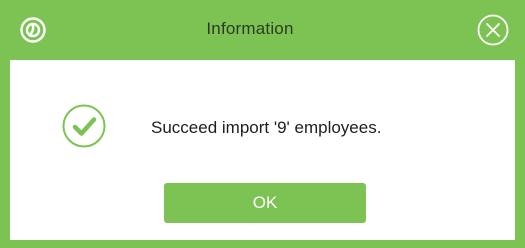 Image resolution: width=525 pixels, height=248 pixels. What do you see at coordinates (266, 127) in the screenshot?
I see `dialog-message: Succeed import '9' employees.` at bounding box center [266, 127].